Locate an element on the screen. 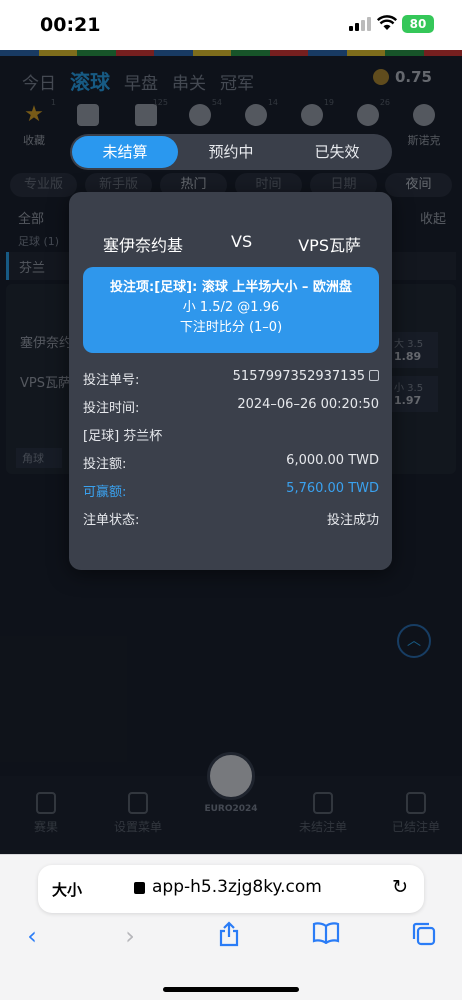 This screenshot has height=1000, width=462. bet-selection-title: 投注项:[足球]: 滚球 上半场大小 – 欧洲盘 is located at coordinates (231, 287).